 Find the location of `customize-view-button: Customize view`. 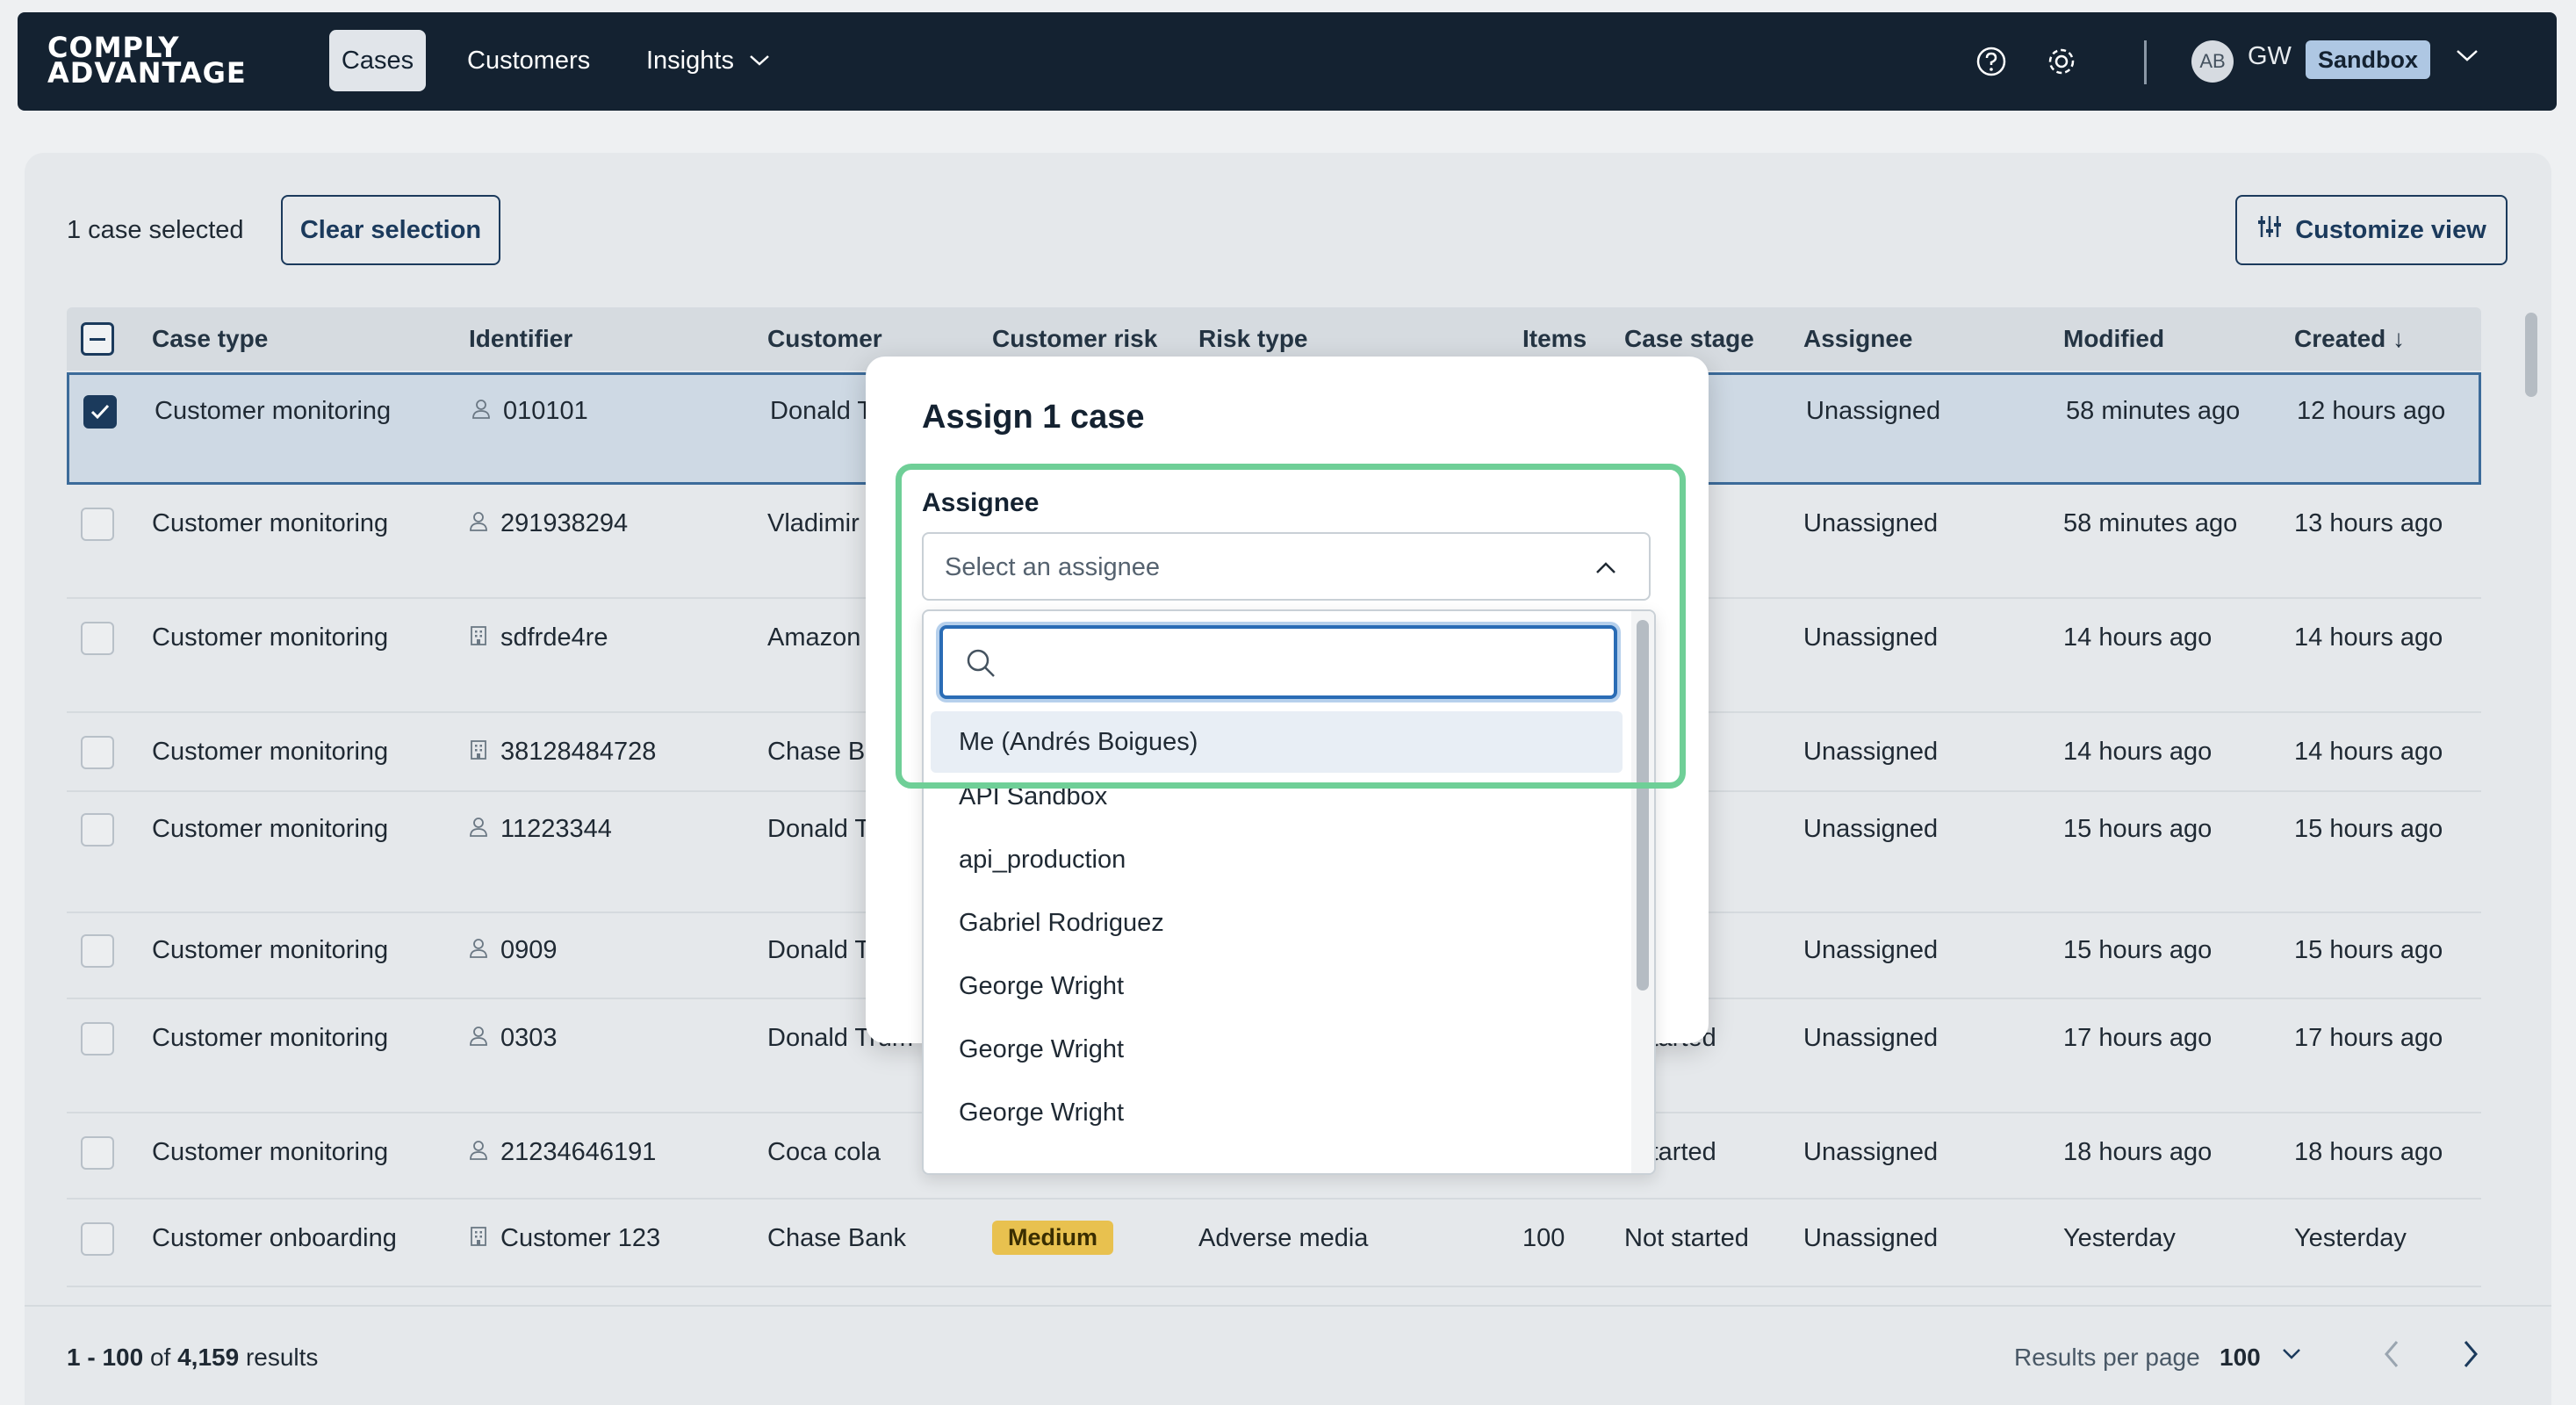

customize-view-button: Customize view is located at coordinates (2371, 230).